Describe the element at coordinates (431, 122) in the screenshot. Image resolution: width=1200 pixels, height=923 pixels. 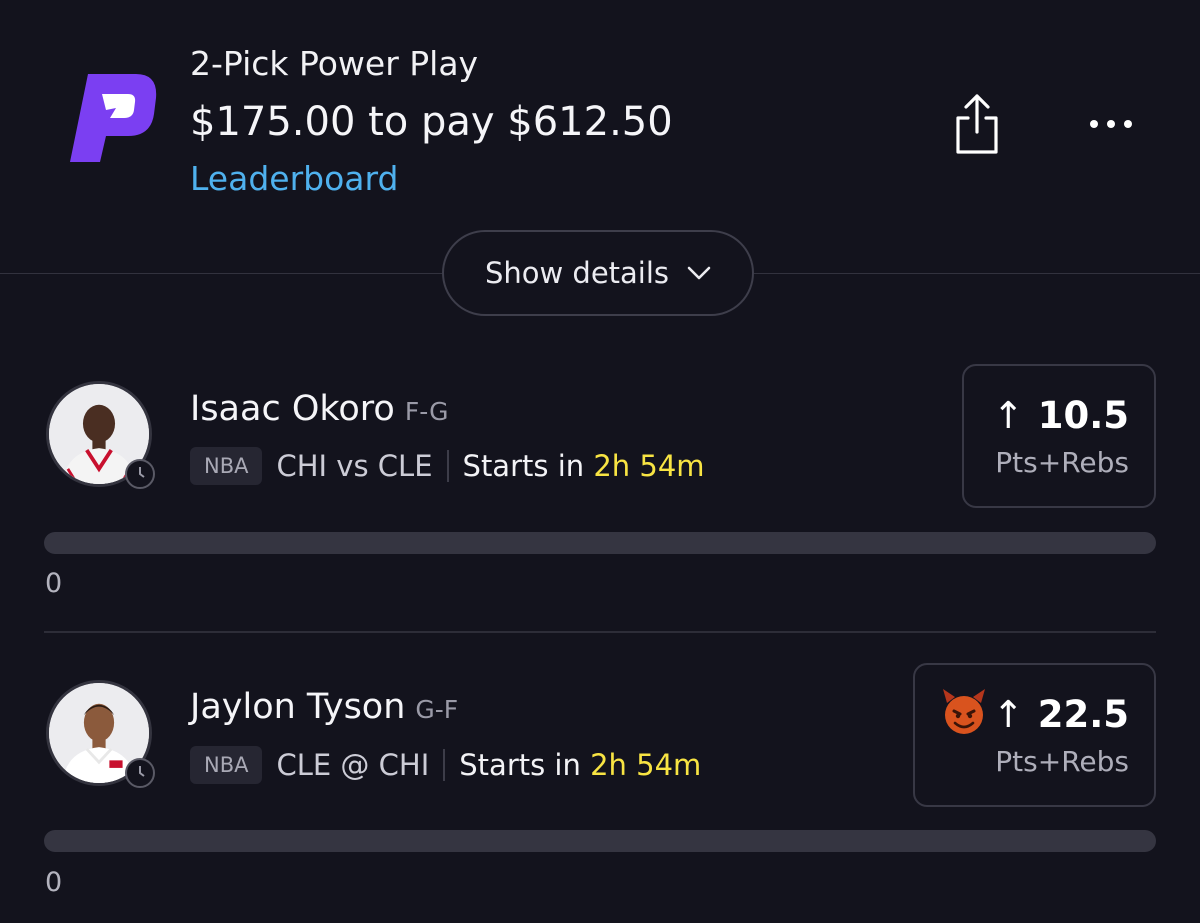
I see `entry-amount: $175.00 to pay $612.50` at that location.